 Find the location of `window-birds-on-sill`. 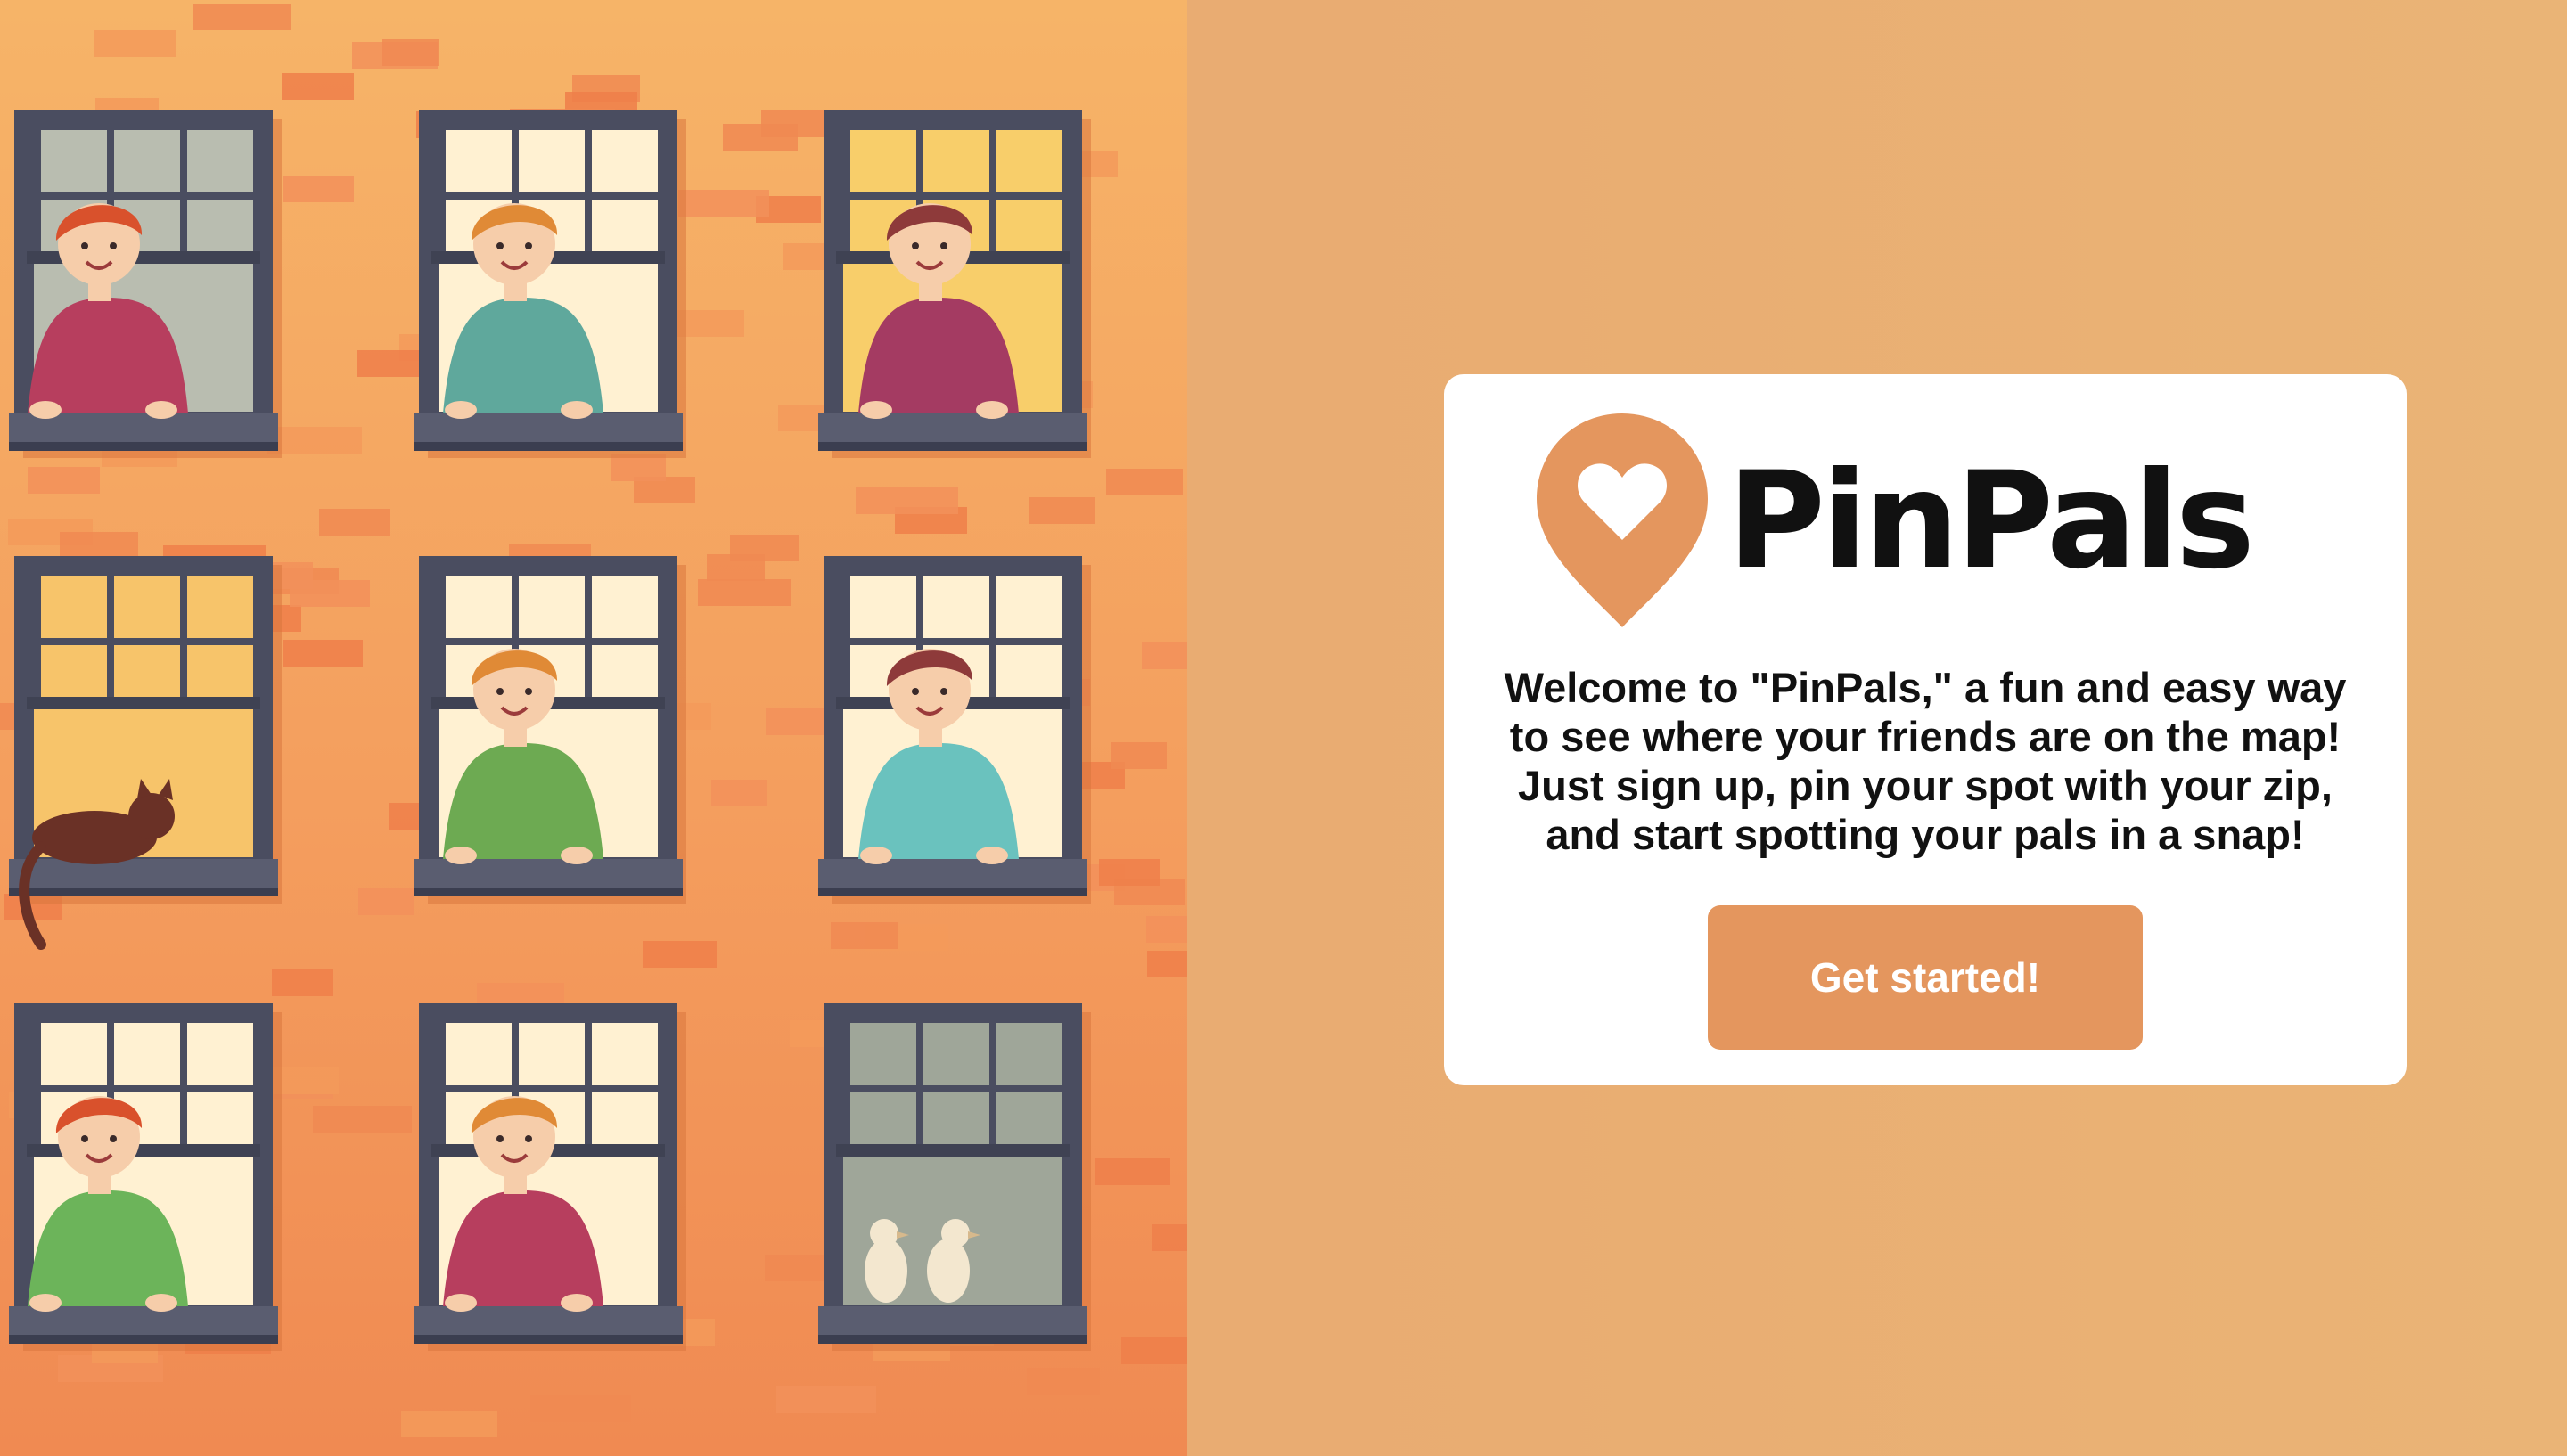

window-birds-on-sill is located at coordinates (955, 1177).